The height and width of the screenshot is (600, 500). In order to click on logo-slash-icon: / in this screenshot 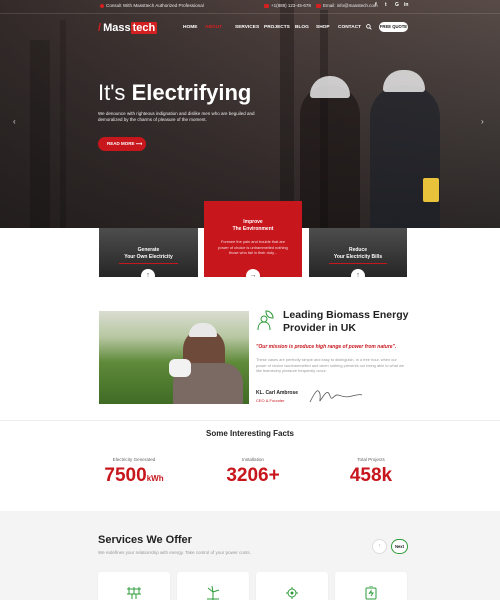, I will do `click(100, 28)`.